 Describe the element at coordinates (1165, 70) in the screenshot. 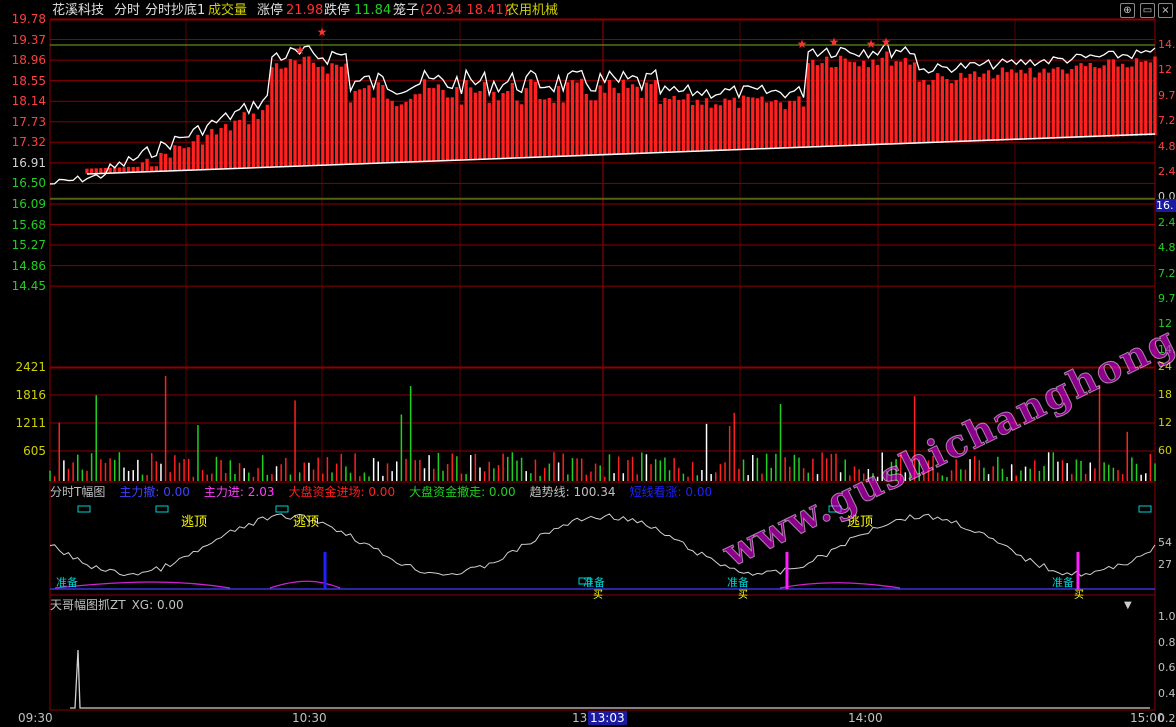

I see `pct-tick-label: 12` at that location.